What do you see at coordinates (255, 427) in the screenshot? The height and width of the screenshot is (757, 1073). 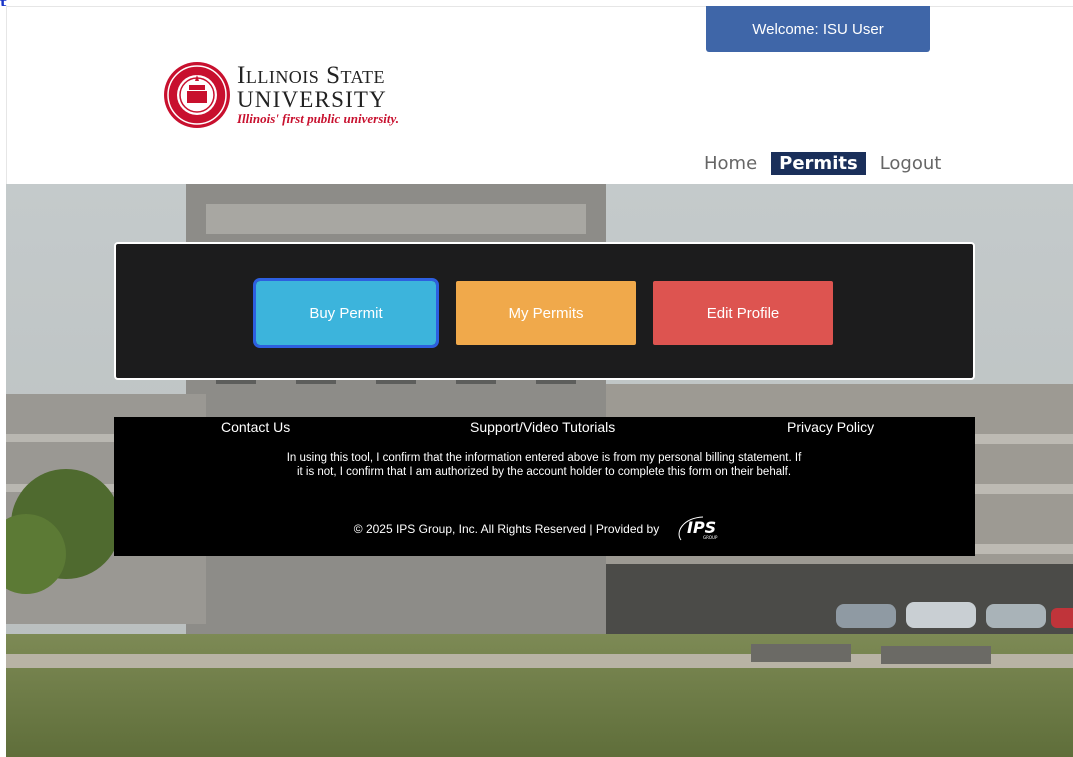 I see `contact-us-link: Contact Us` at bounding box center [255, 427].